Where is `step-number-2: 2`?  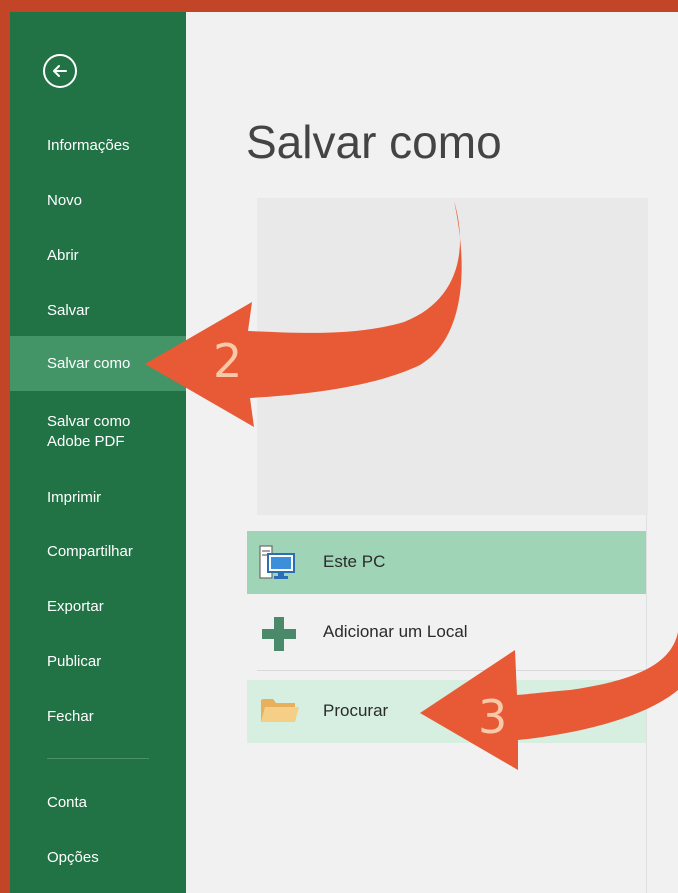 step-number-2: 2 is located at coordinates (228, 361).